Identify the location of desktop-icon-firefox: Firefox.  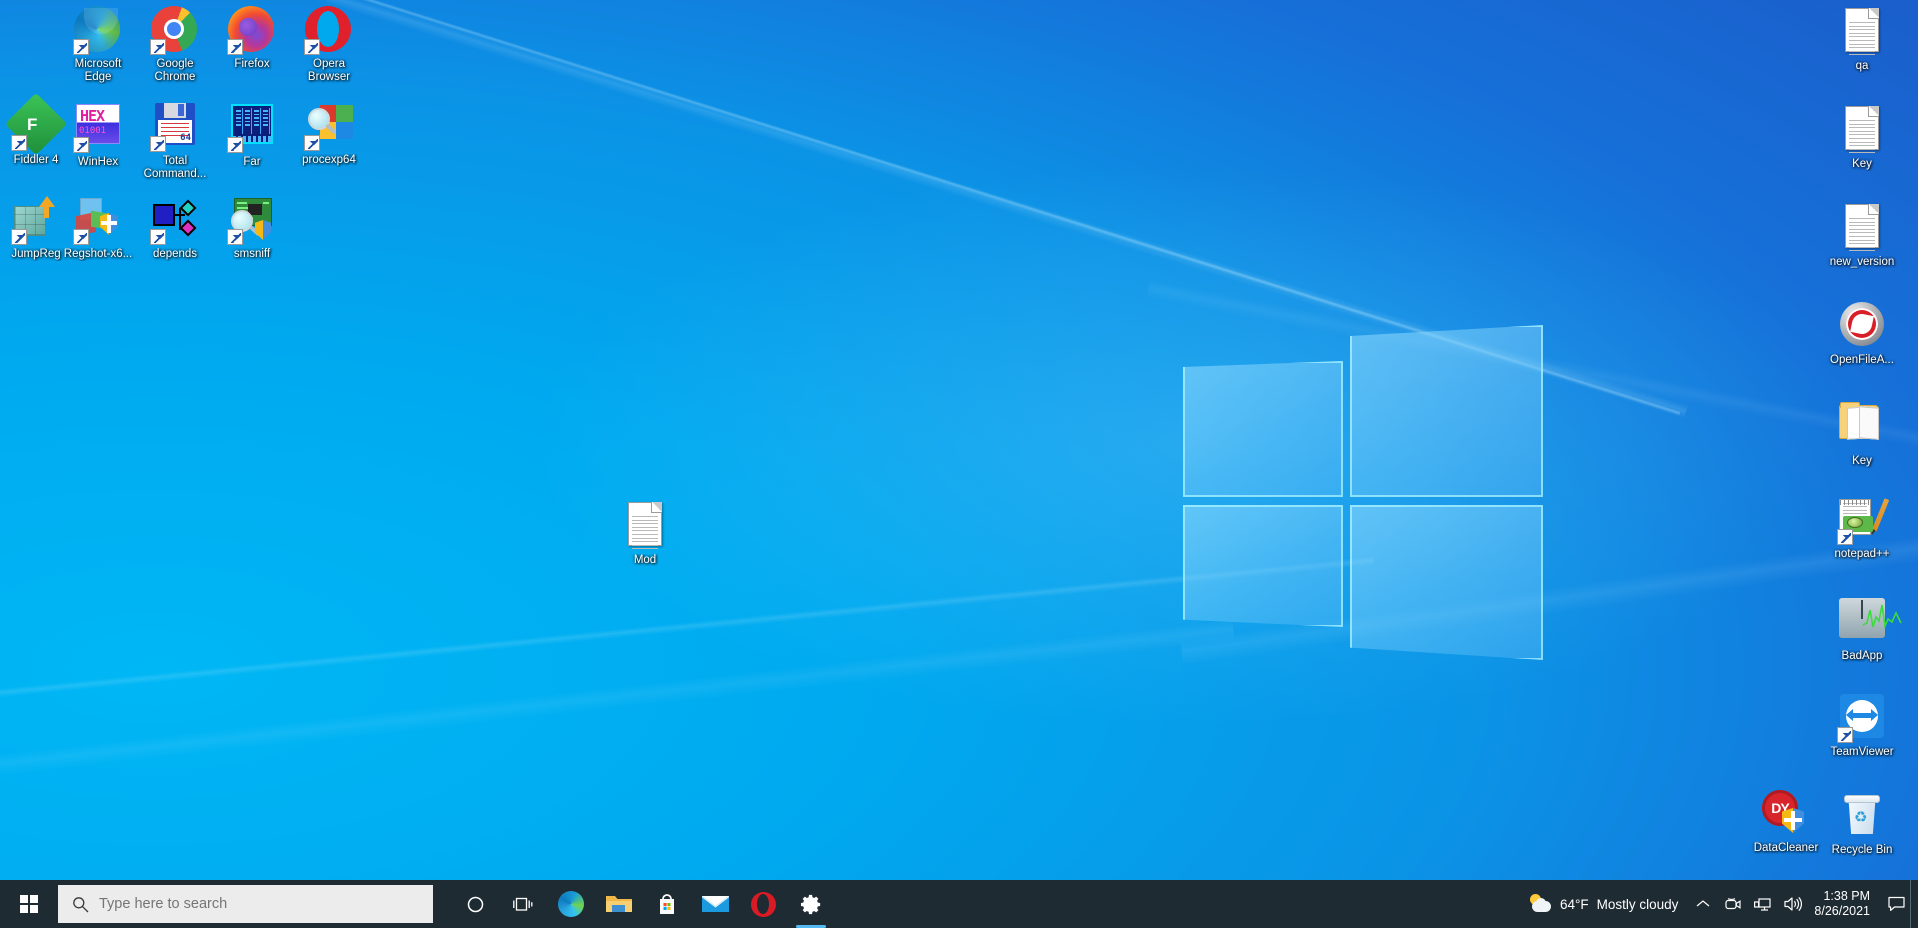
(252, 38).